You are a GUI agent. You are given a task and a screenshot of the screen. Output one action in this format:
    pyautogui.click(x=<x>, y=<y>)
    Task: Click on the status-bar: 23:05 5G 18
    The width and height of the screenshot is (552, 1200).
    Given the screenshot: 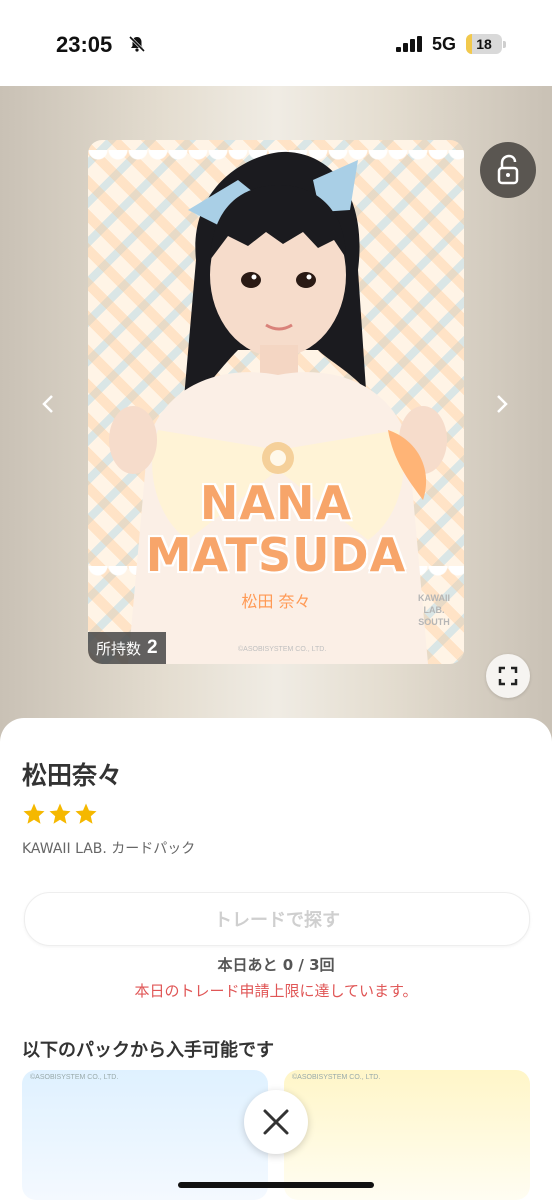 What is the action you would take?
    pyautogui.click(x=276, y=43)
    